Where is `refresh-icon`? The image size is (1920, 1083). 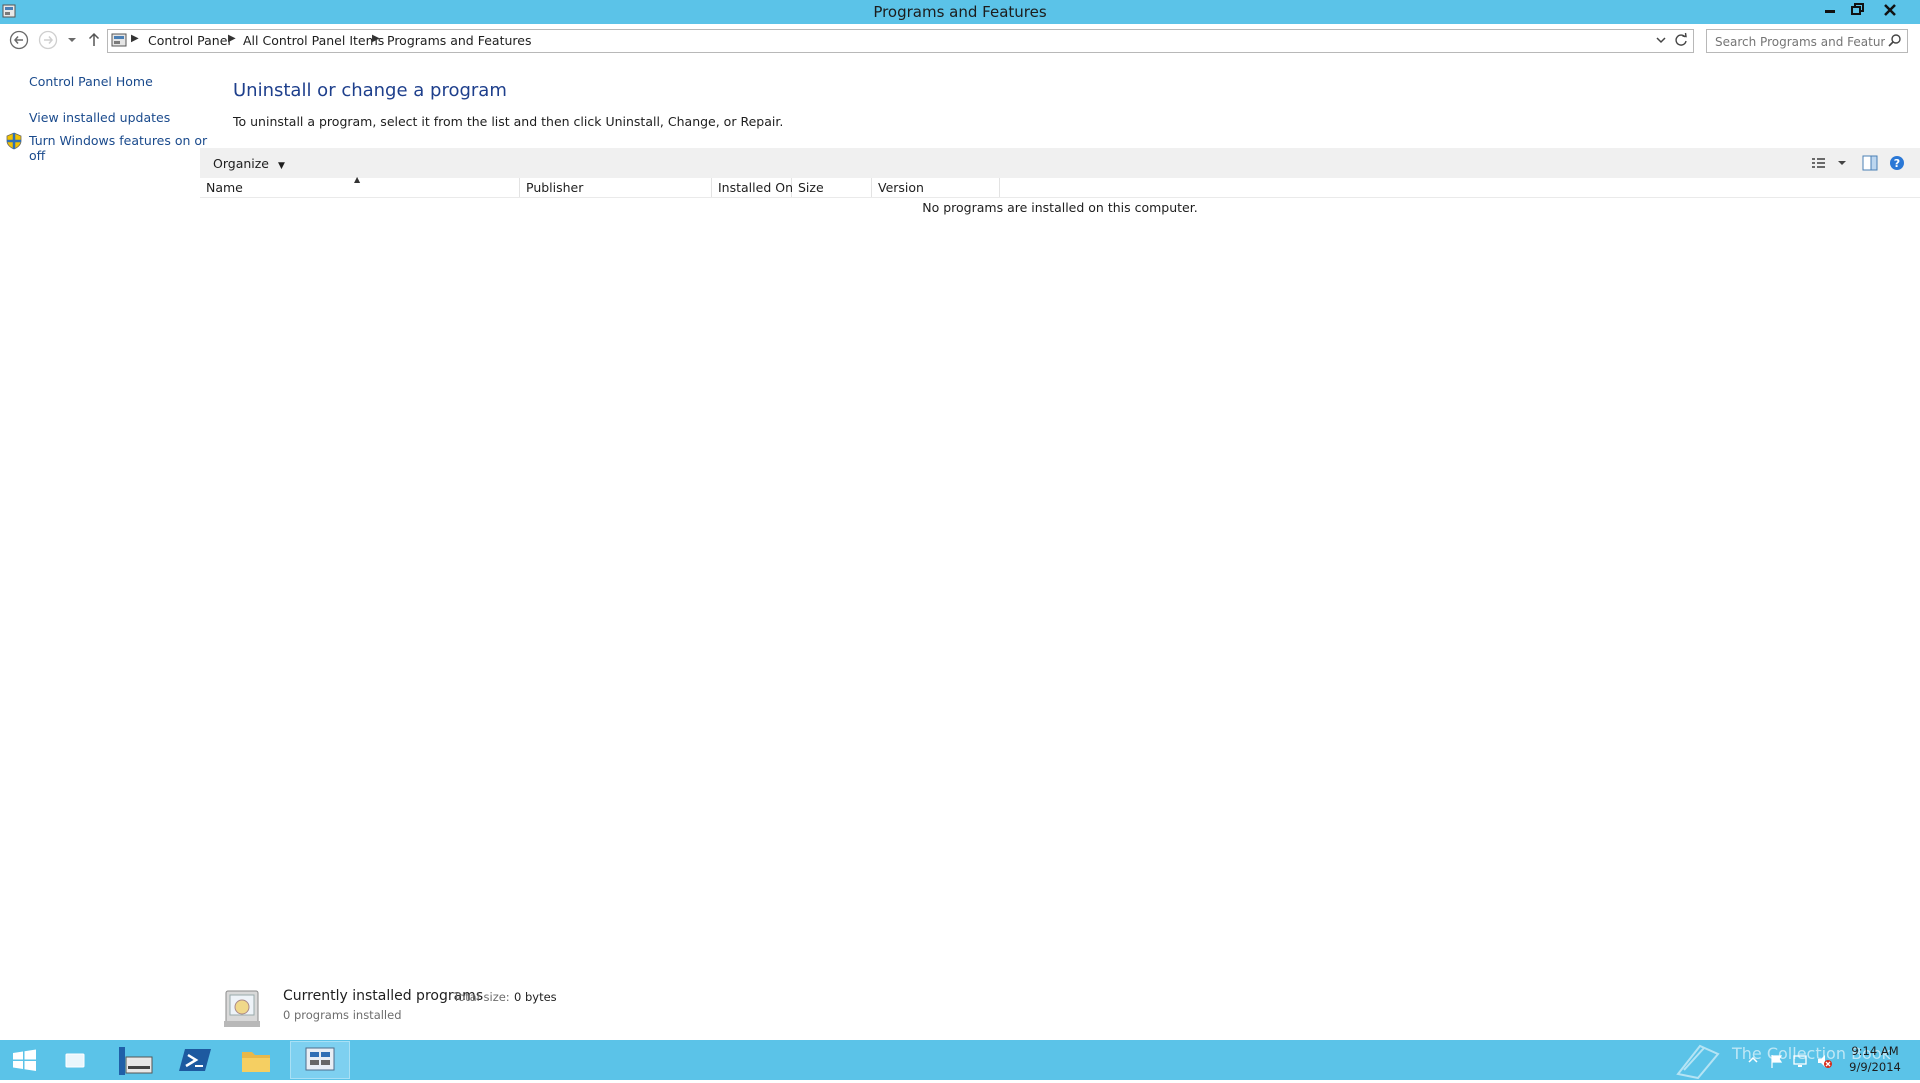 refresh-icon is located at coordinates (1681, 40).